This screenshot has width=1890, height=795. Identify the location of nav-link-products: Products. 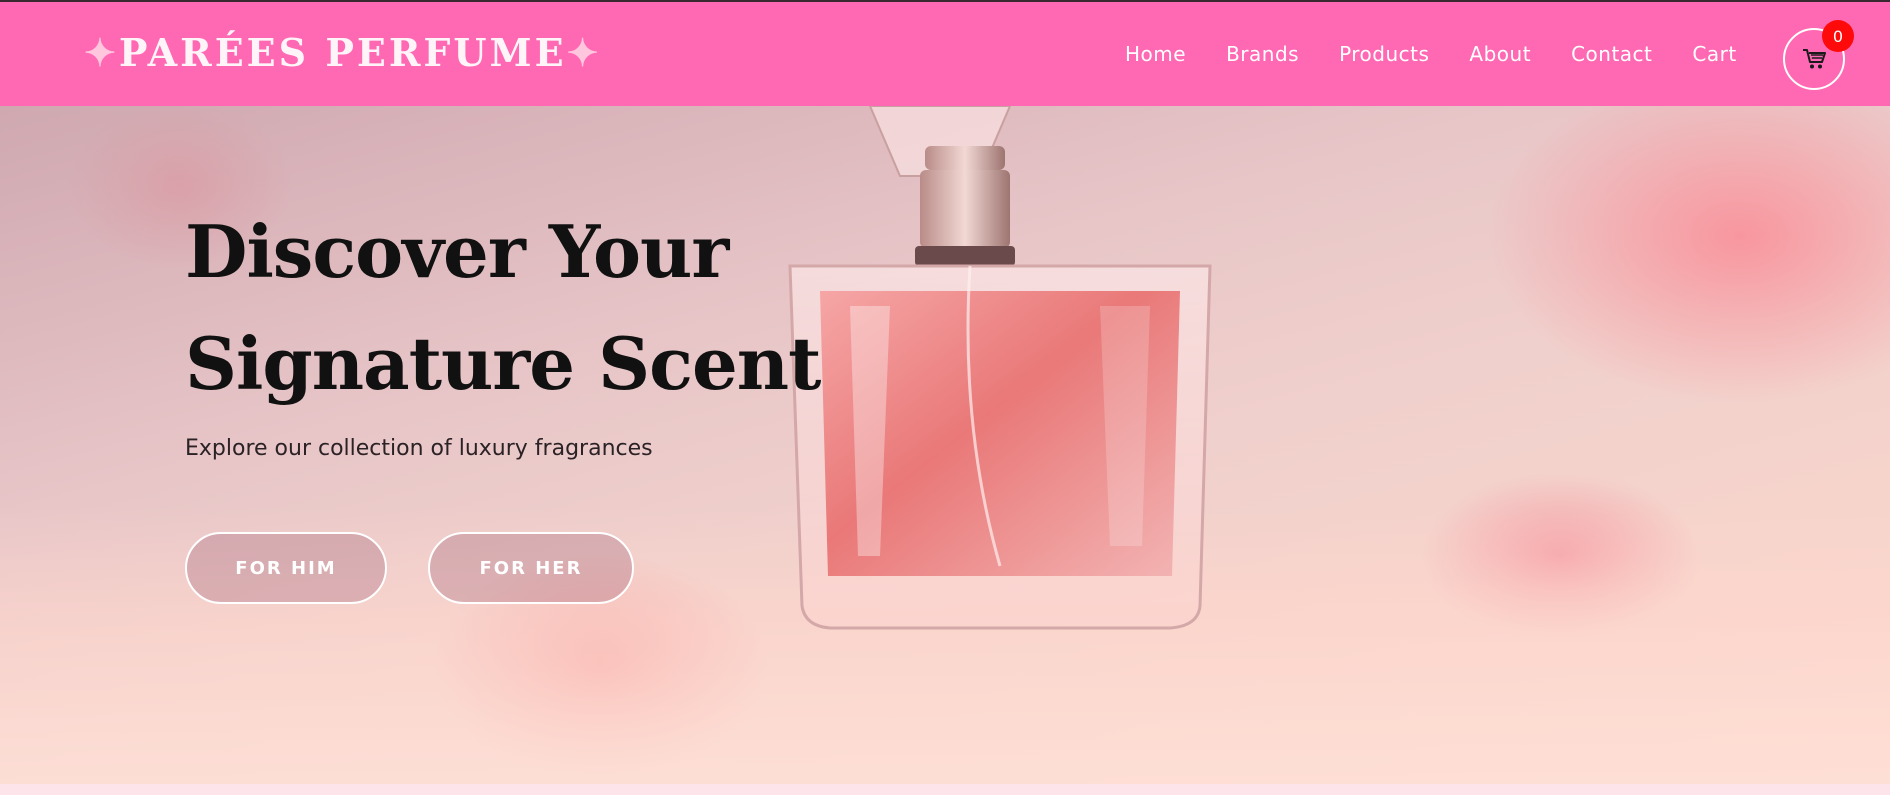
(1384, 54).